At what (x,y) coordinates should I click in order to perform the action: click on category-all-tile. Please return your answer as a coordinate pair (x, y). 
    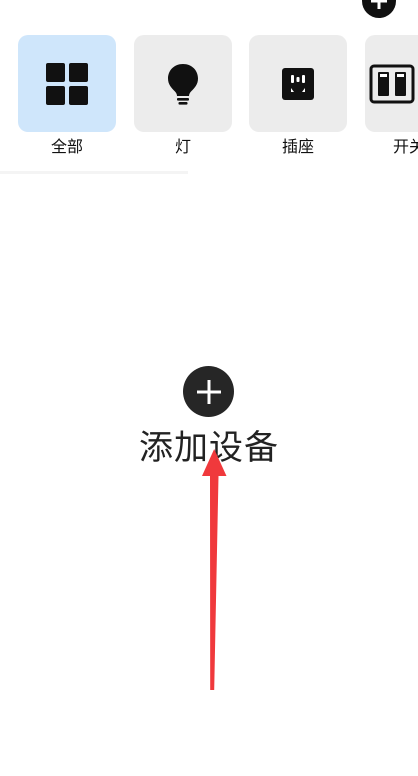
    Looking at the image, I should click on (67, 83).